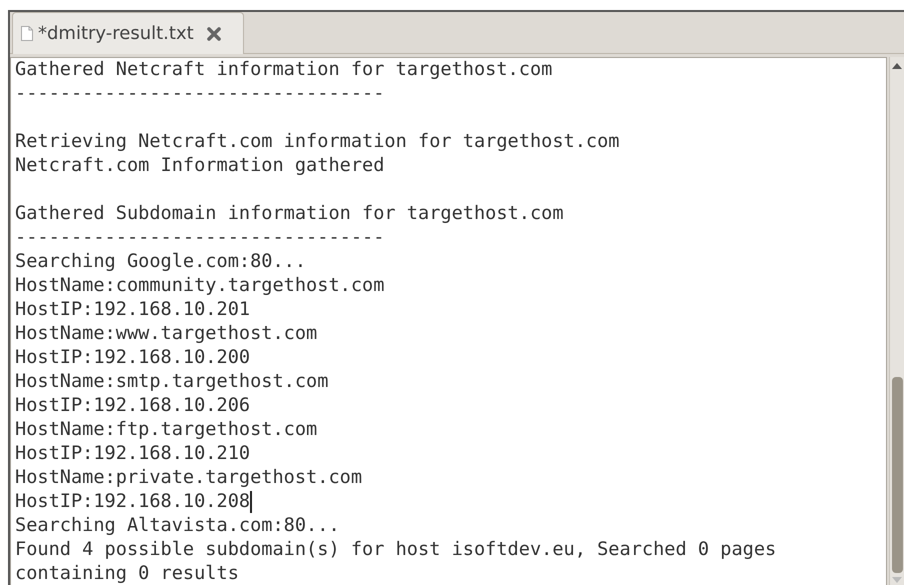  I want to click on text-line: HostName:www.targethost.com, so click(166, 334).